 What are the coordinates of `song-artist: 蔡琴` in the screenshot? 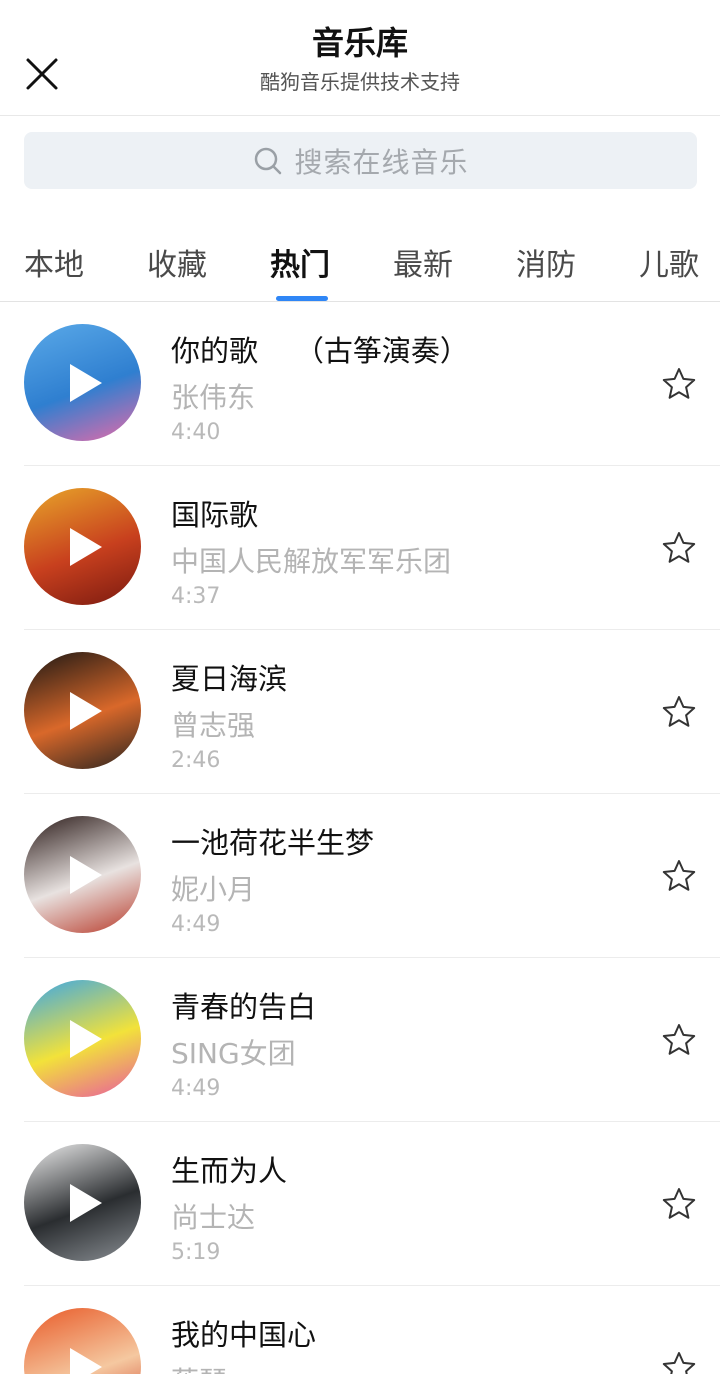 It's located at (199, 1367).